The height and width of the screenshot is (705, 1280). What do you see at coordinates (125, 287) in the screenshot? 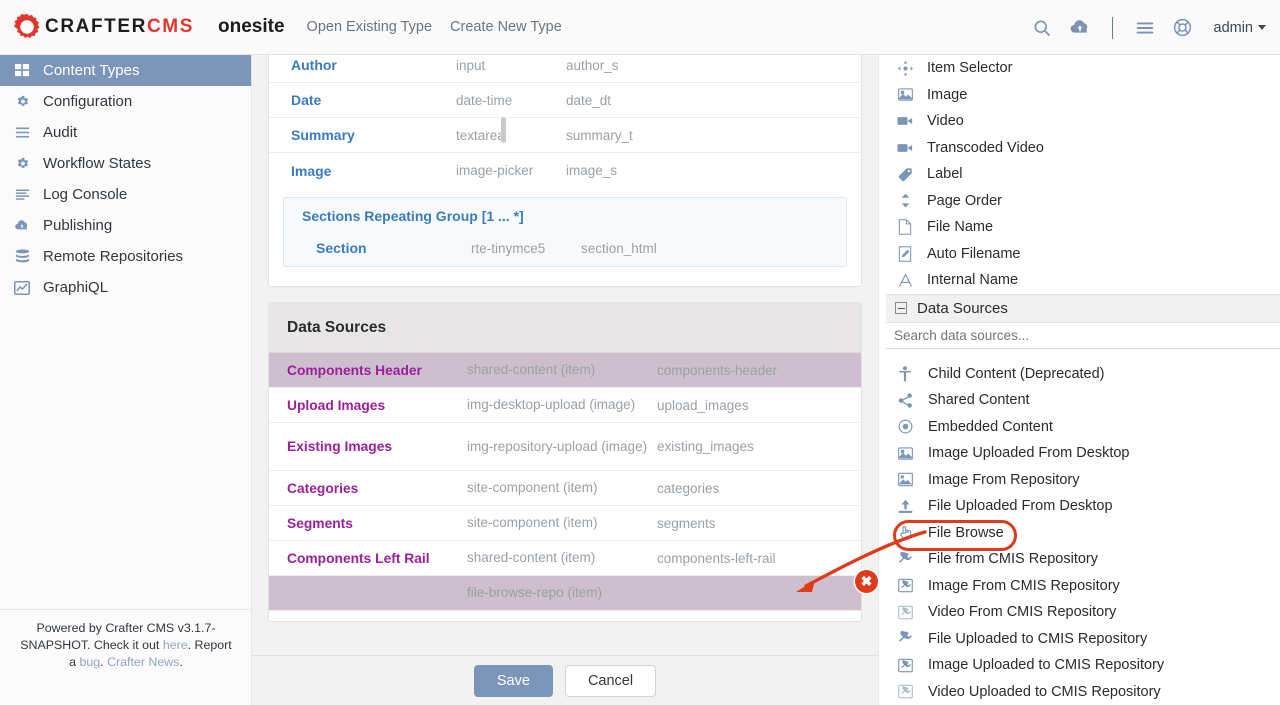
I see `sidebar-item-graphiql: GraphiQL` at bounding box center [125, 287].